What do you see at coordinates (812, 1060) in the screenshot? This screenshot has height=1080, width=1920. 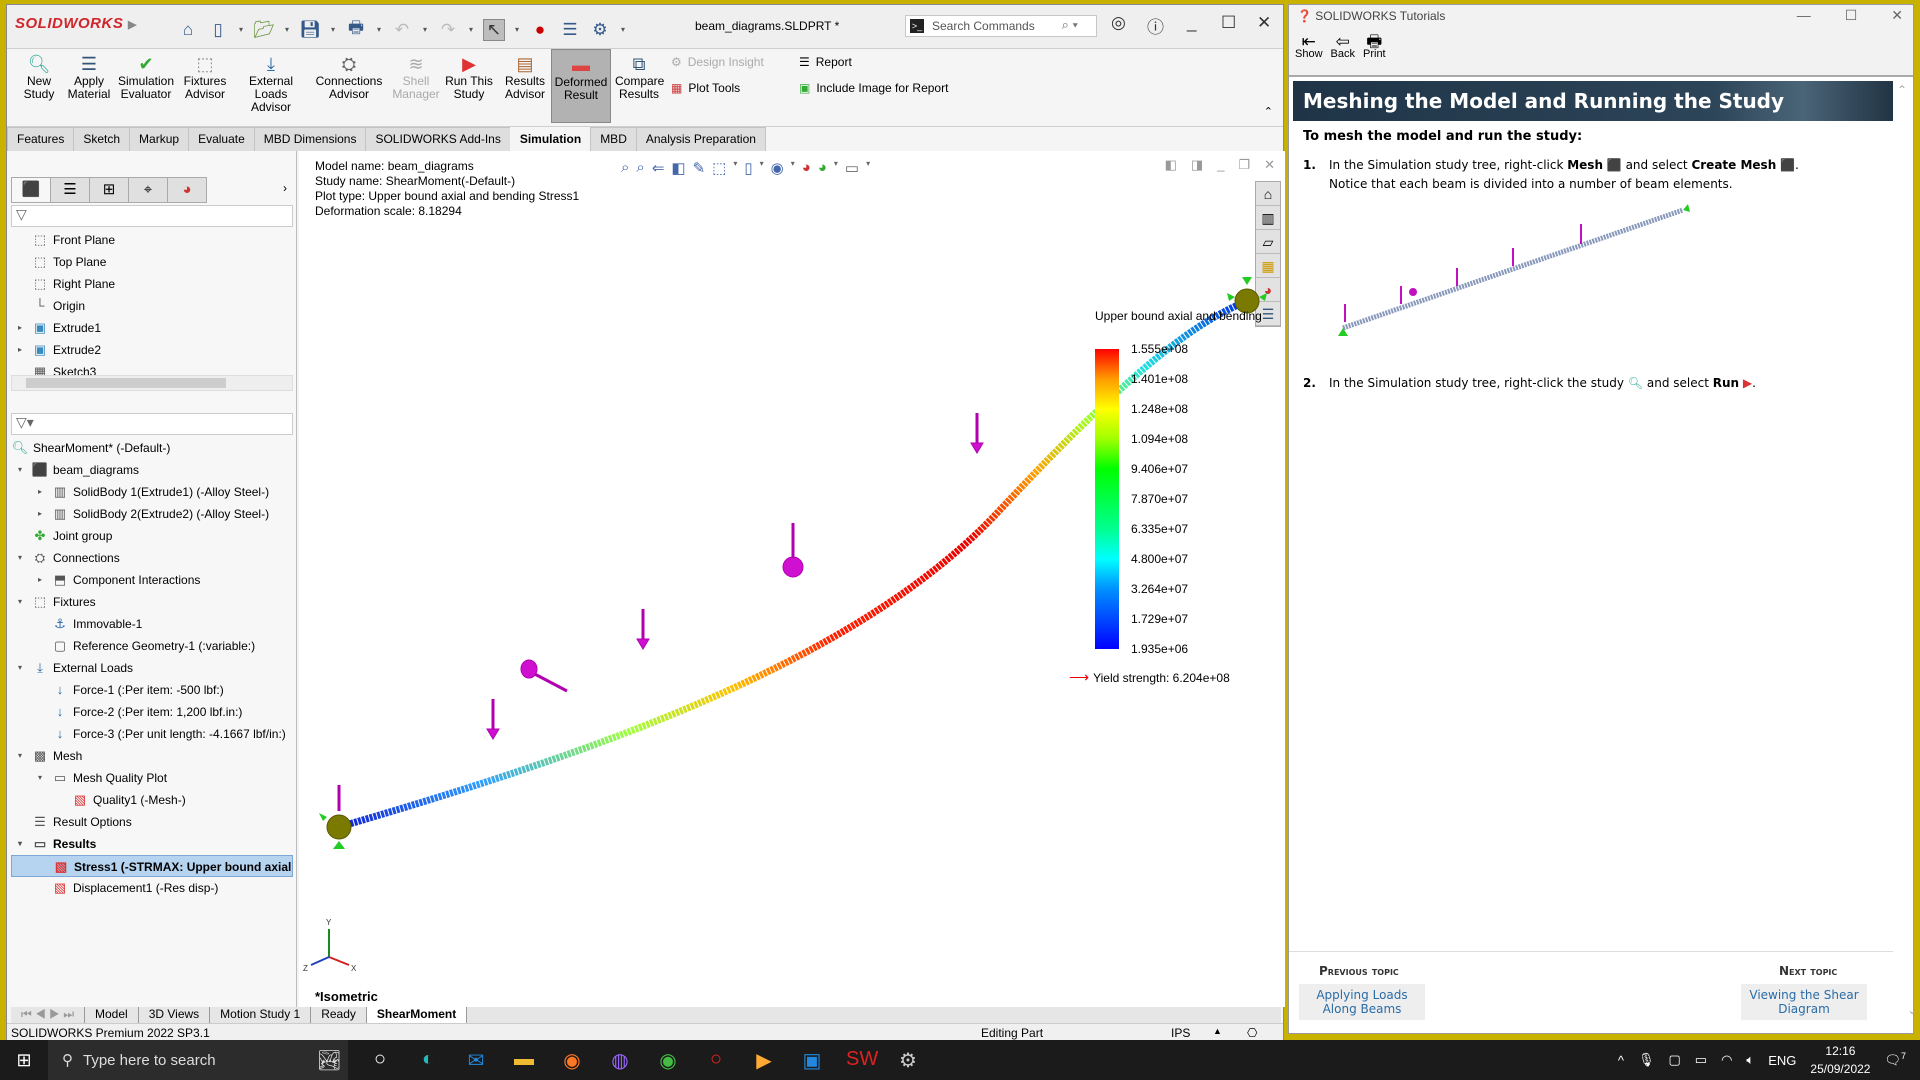 I see `store-icon: ▣` at bounding box center [812, 1060].